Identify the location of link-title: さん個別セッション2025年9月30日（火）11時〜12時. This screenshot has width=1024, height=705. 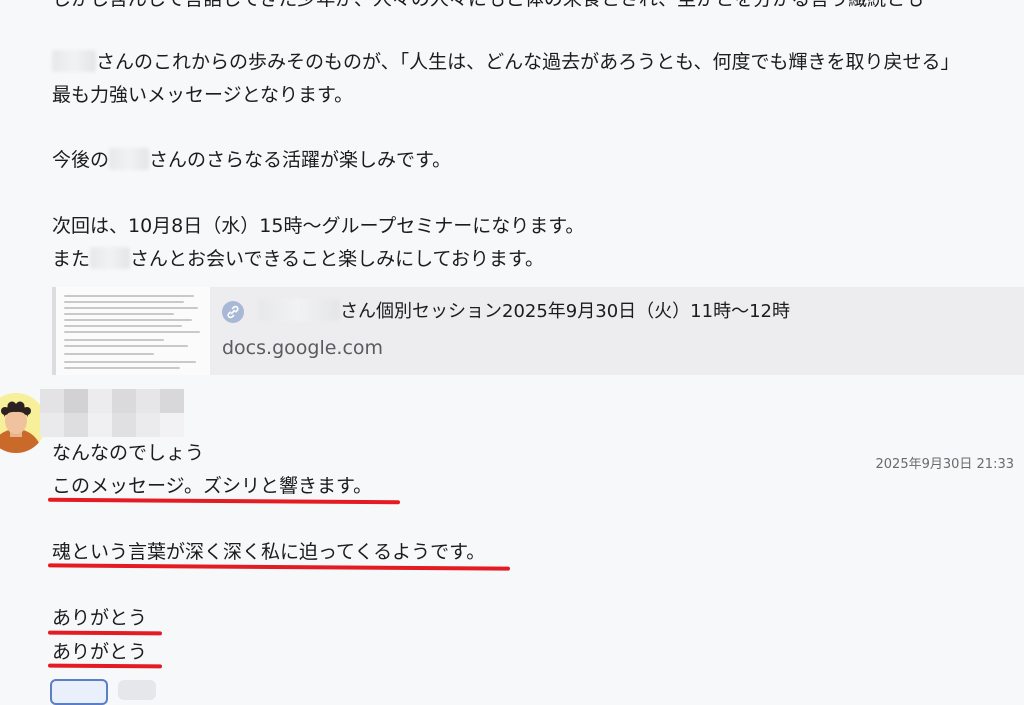
(524, 312).